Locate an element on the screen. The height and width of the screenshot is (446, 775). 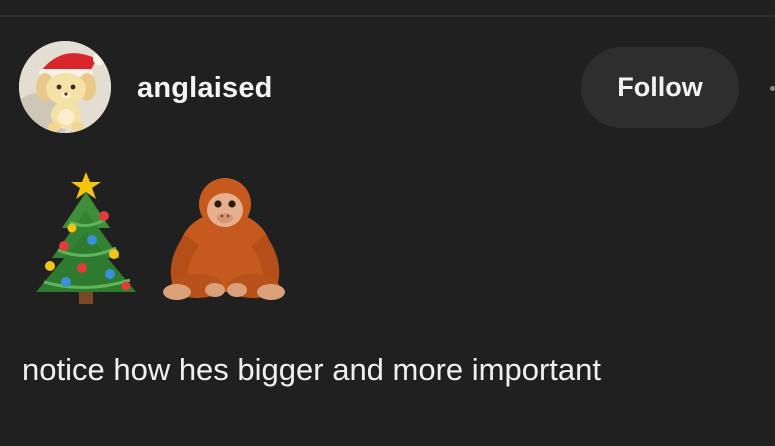
plush-dog-avatar-icon is located at coordinates (65, 87).